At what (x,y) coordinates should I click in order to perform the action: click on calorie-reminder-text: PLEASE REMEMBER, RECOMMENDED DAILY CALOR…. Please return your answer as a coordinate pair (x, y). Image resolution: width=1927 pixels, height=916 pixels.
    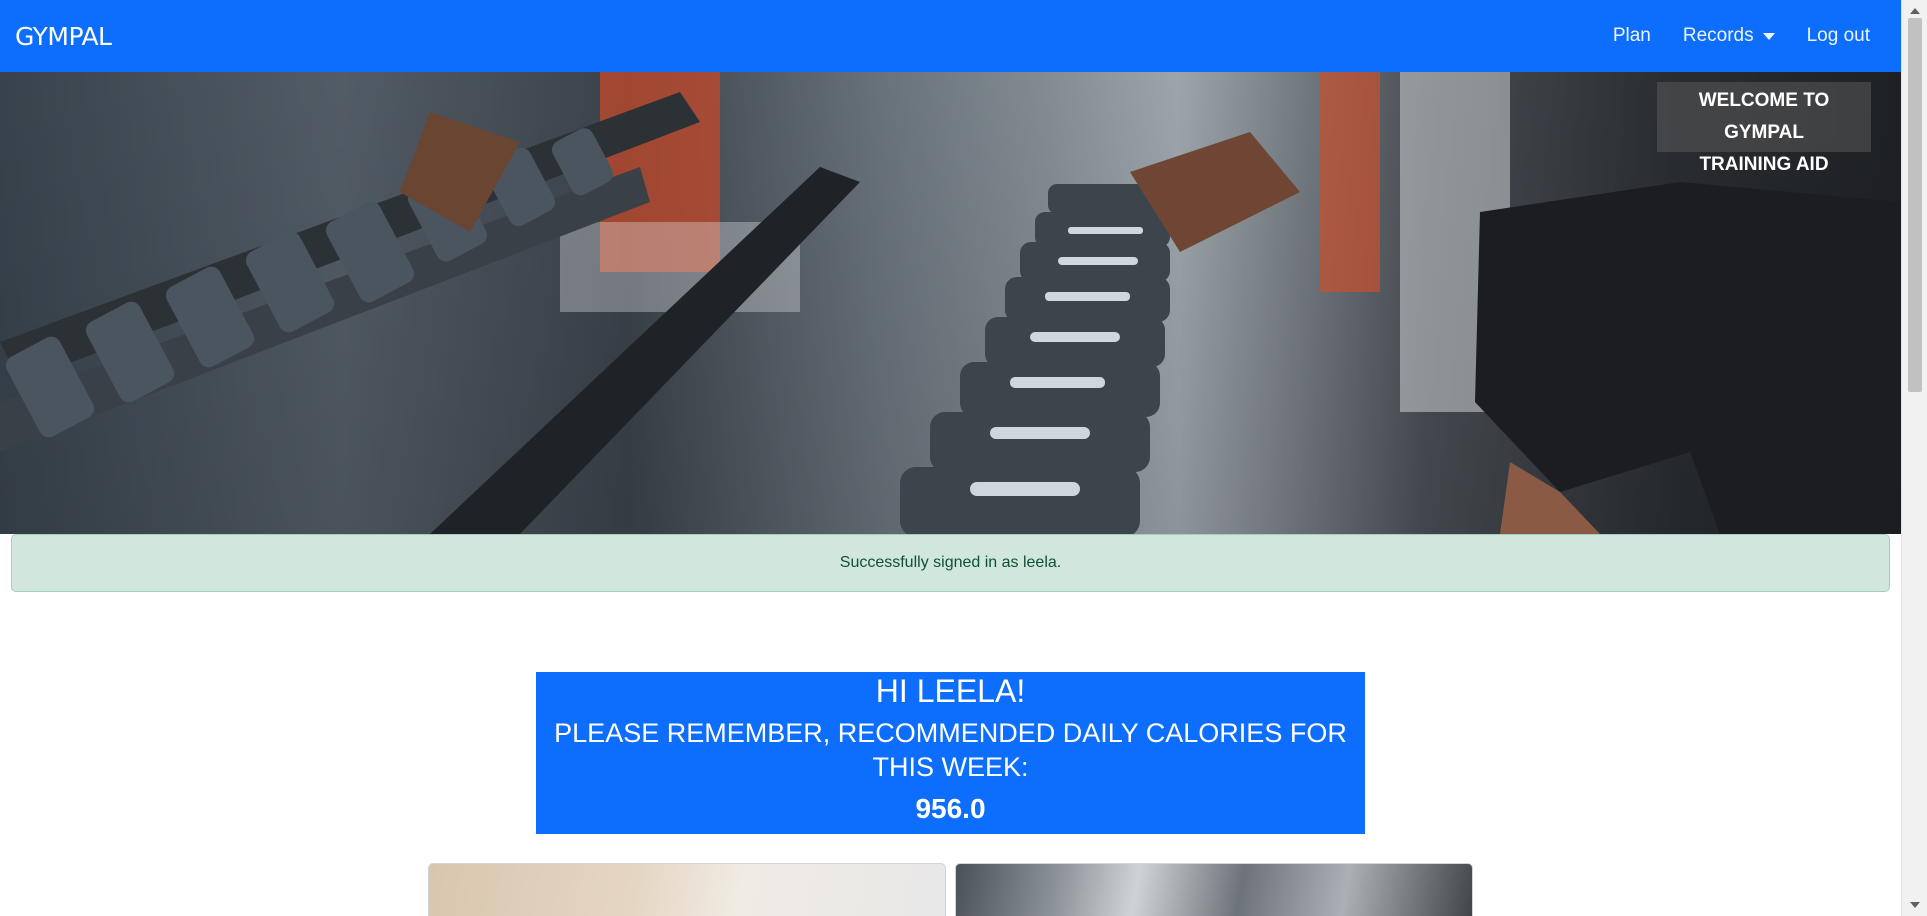
    Looking at the image, I should click on (950, 750).